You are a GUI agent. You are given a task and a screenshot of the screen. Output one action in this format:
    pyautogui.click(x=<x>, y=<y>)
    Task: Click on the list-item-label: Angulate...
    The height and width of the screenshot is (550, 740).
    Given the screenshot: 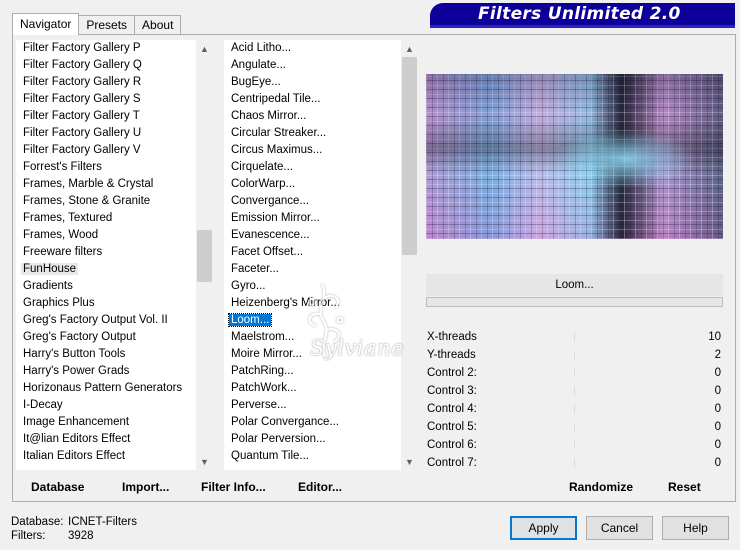 What is the action you would take?
    pyautogui.click(x=258, y=65)
    